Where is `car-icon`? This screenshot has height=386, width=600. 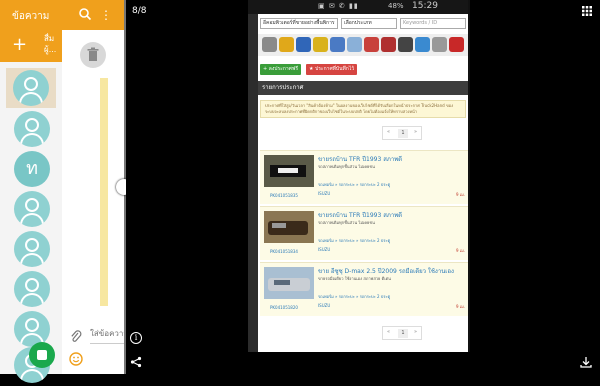
car-icon is located at coordinates (371, 44).